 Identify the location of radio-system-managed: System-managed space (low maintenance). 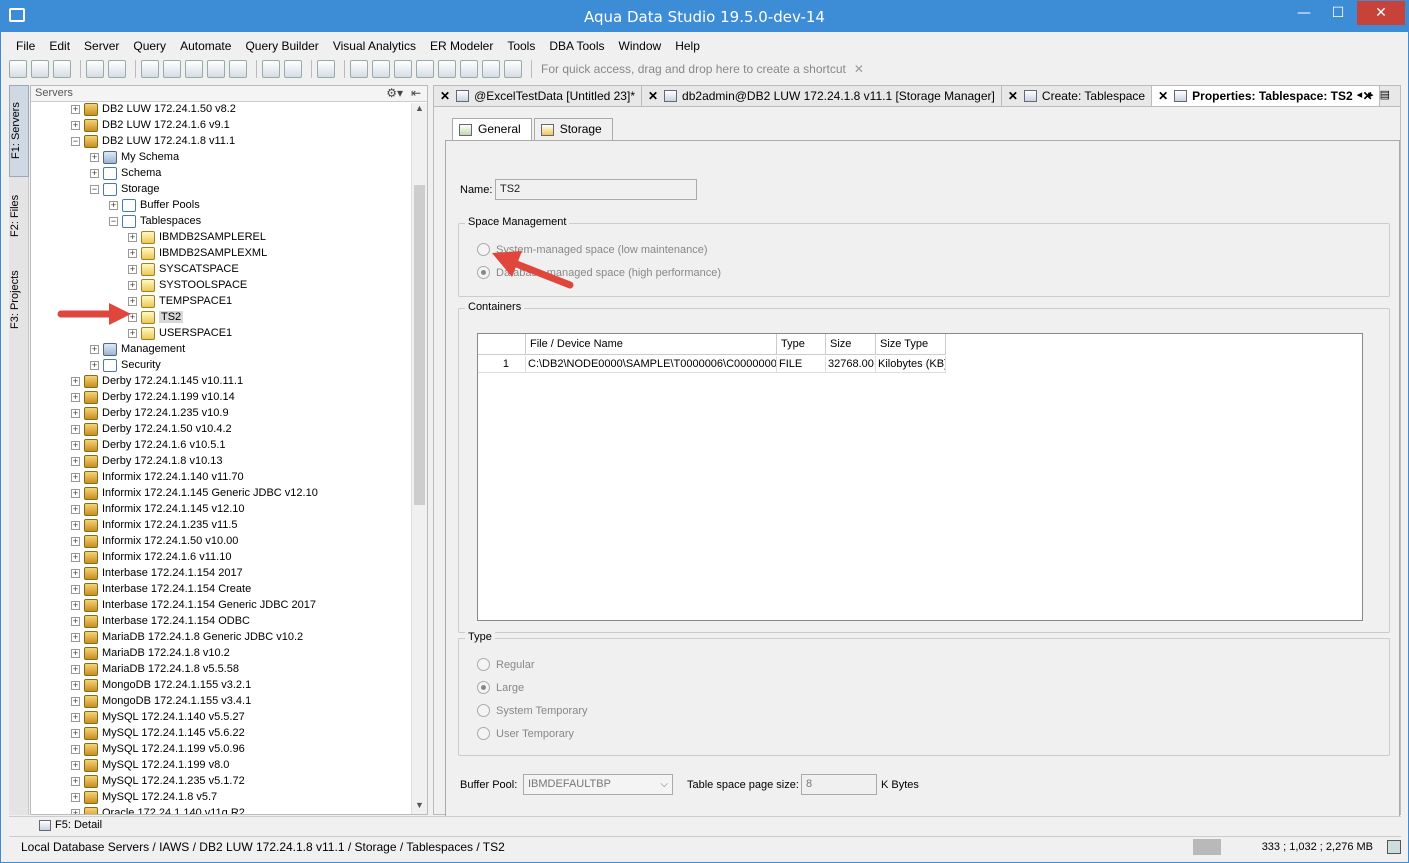
(592, 249).